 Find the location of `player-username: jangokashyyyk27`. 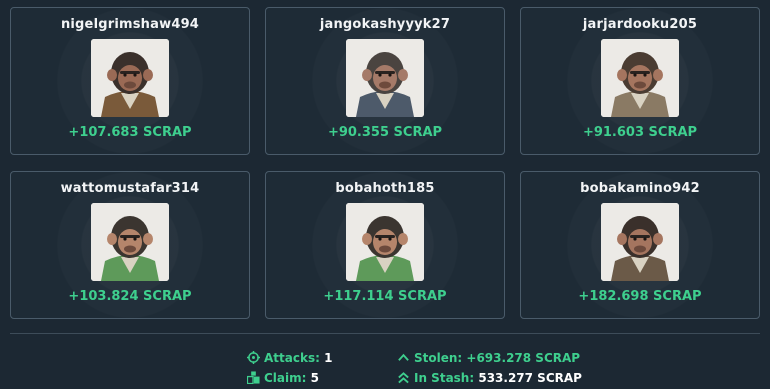

player-username: jangokashyyyk27 is located at coordinates (385, 24).